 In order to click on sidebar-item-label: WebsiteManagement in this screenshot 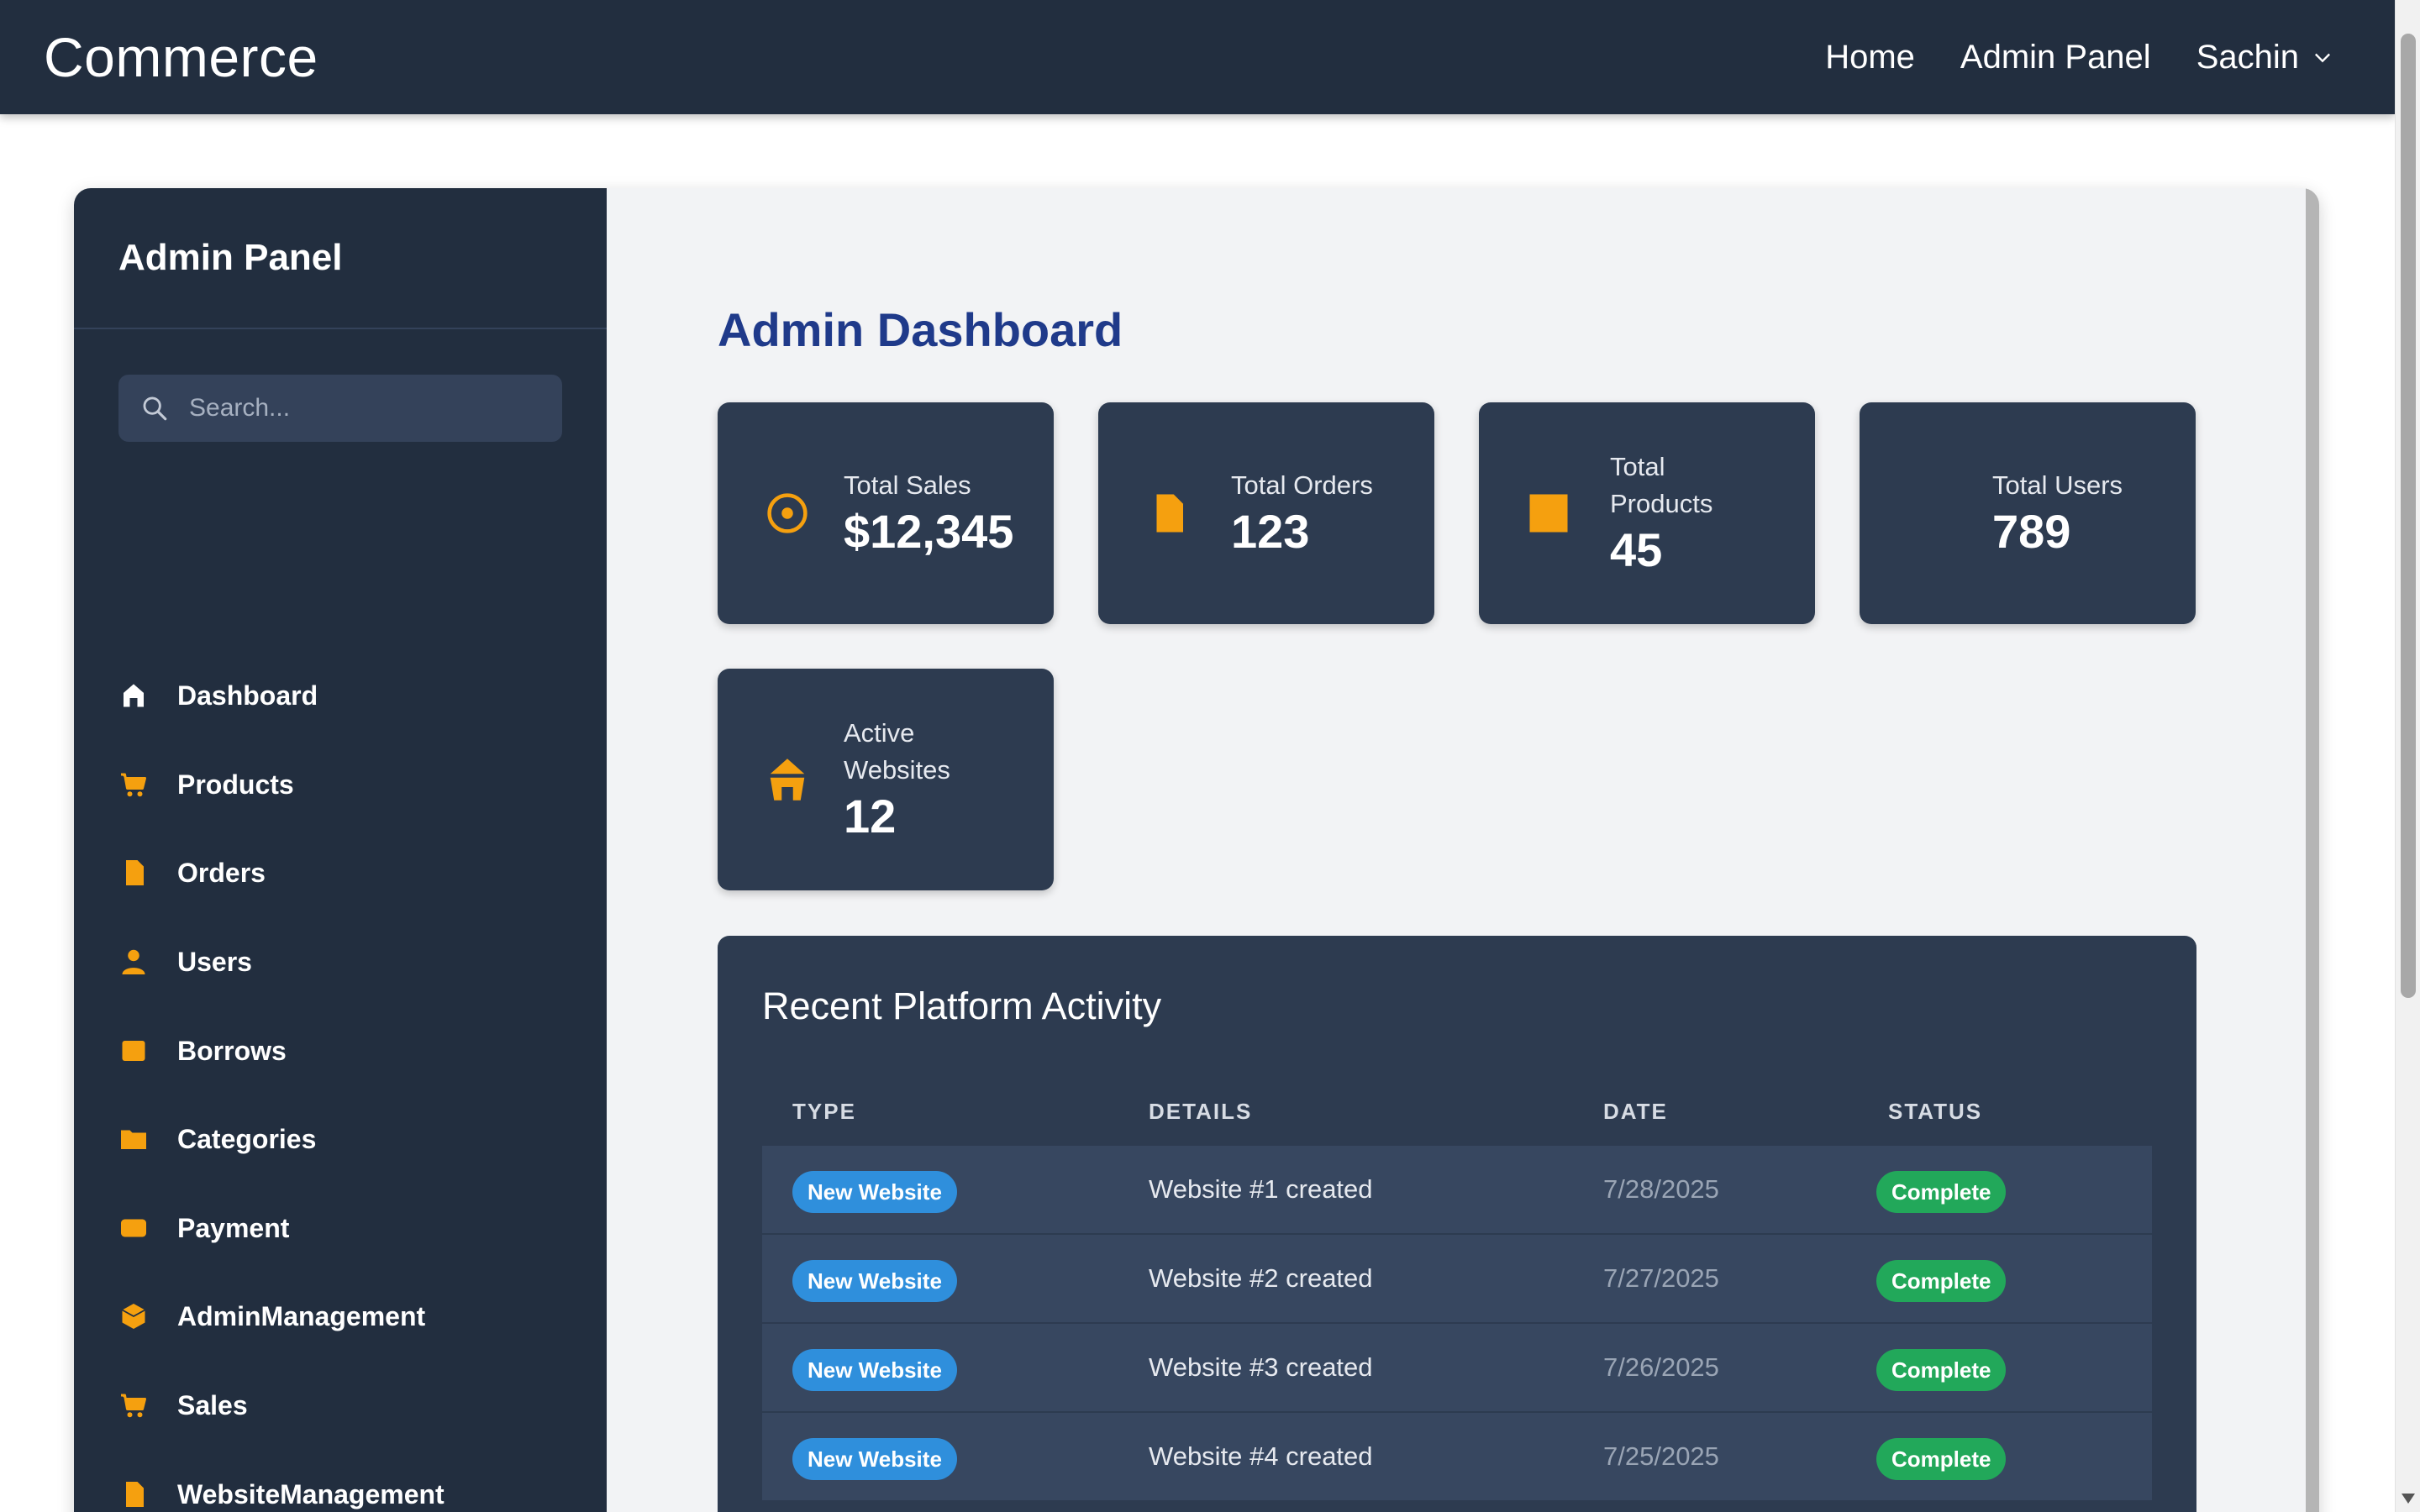, I will do `click(311, 1493)`.